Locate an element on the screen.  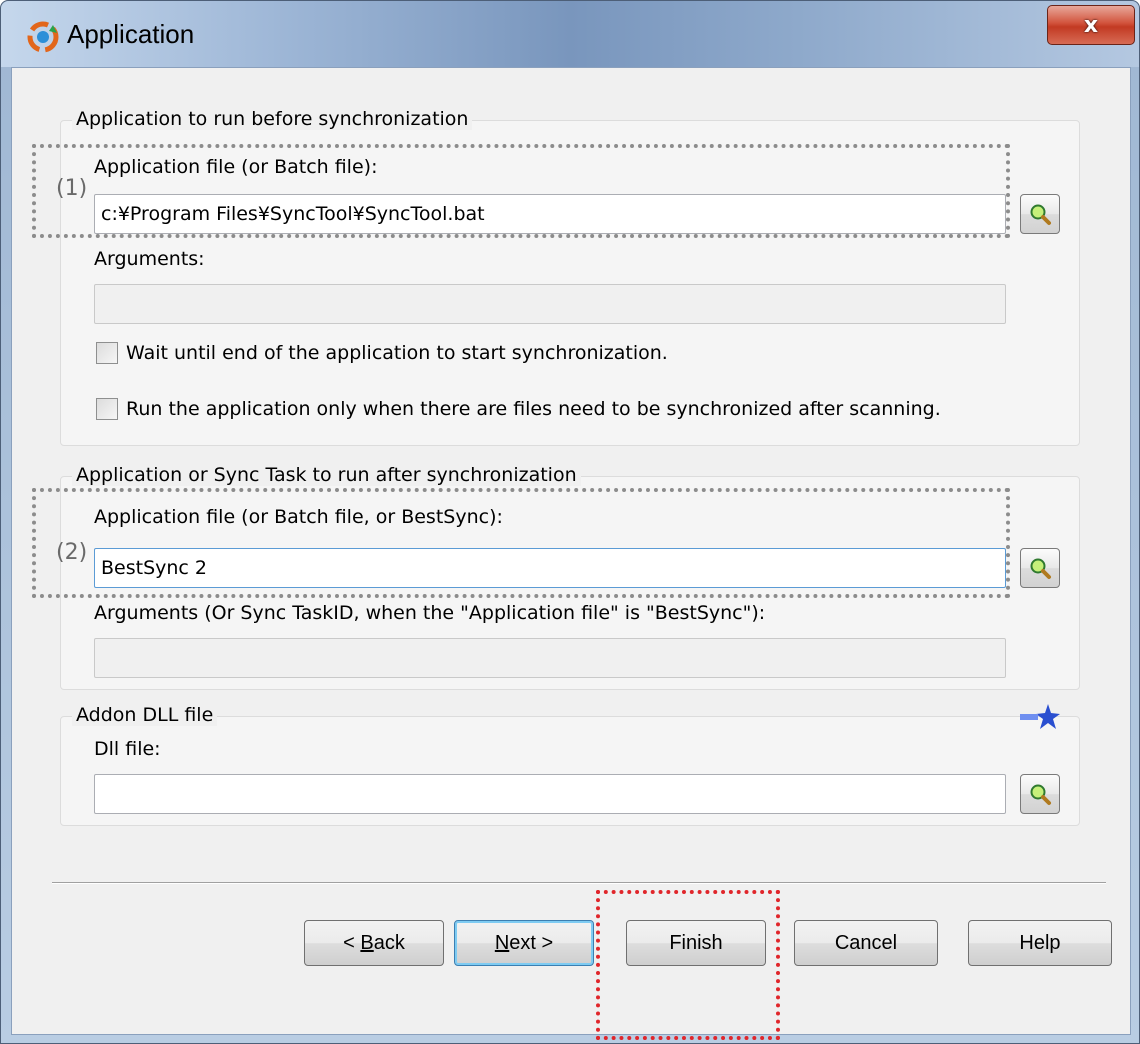
dll-file-input is located at coordinates (550, 794).